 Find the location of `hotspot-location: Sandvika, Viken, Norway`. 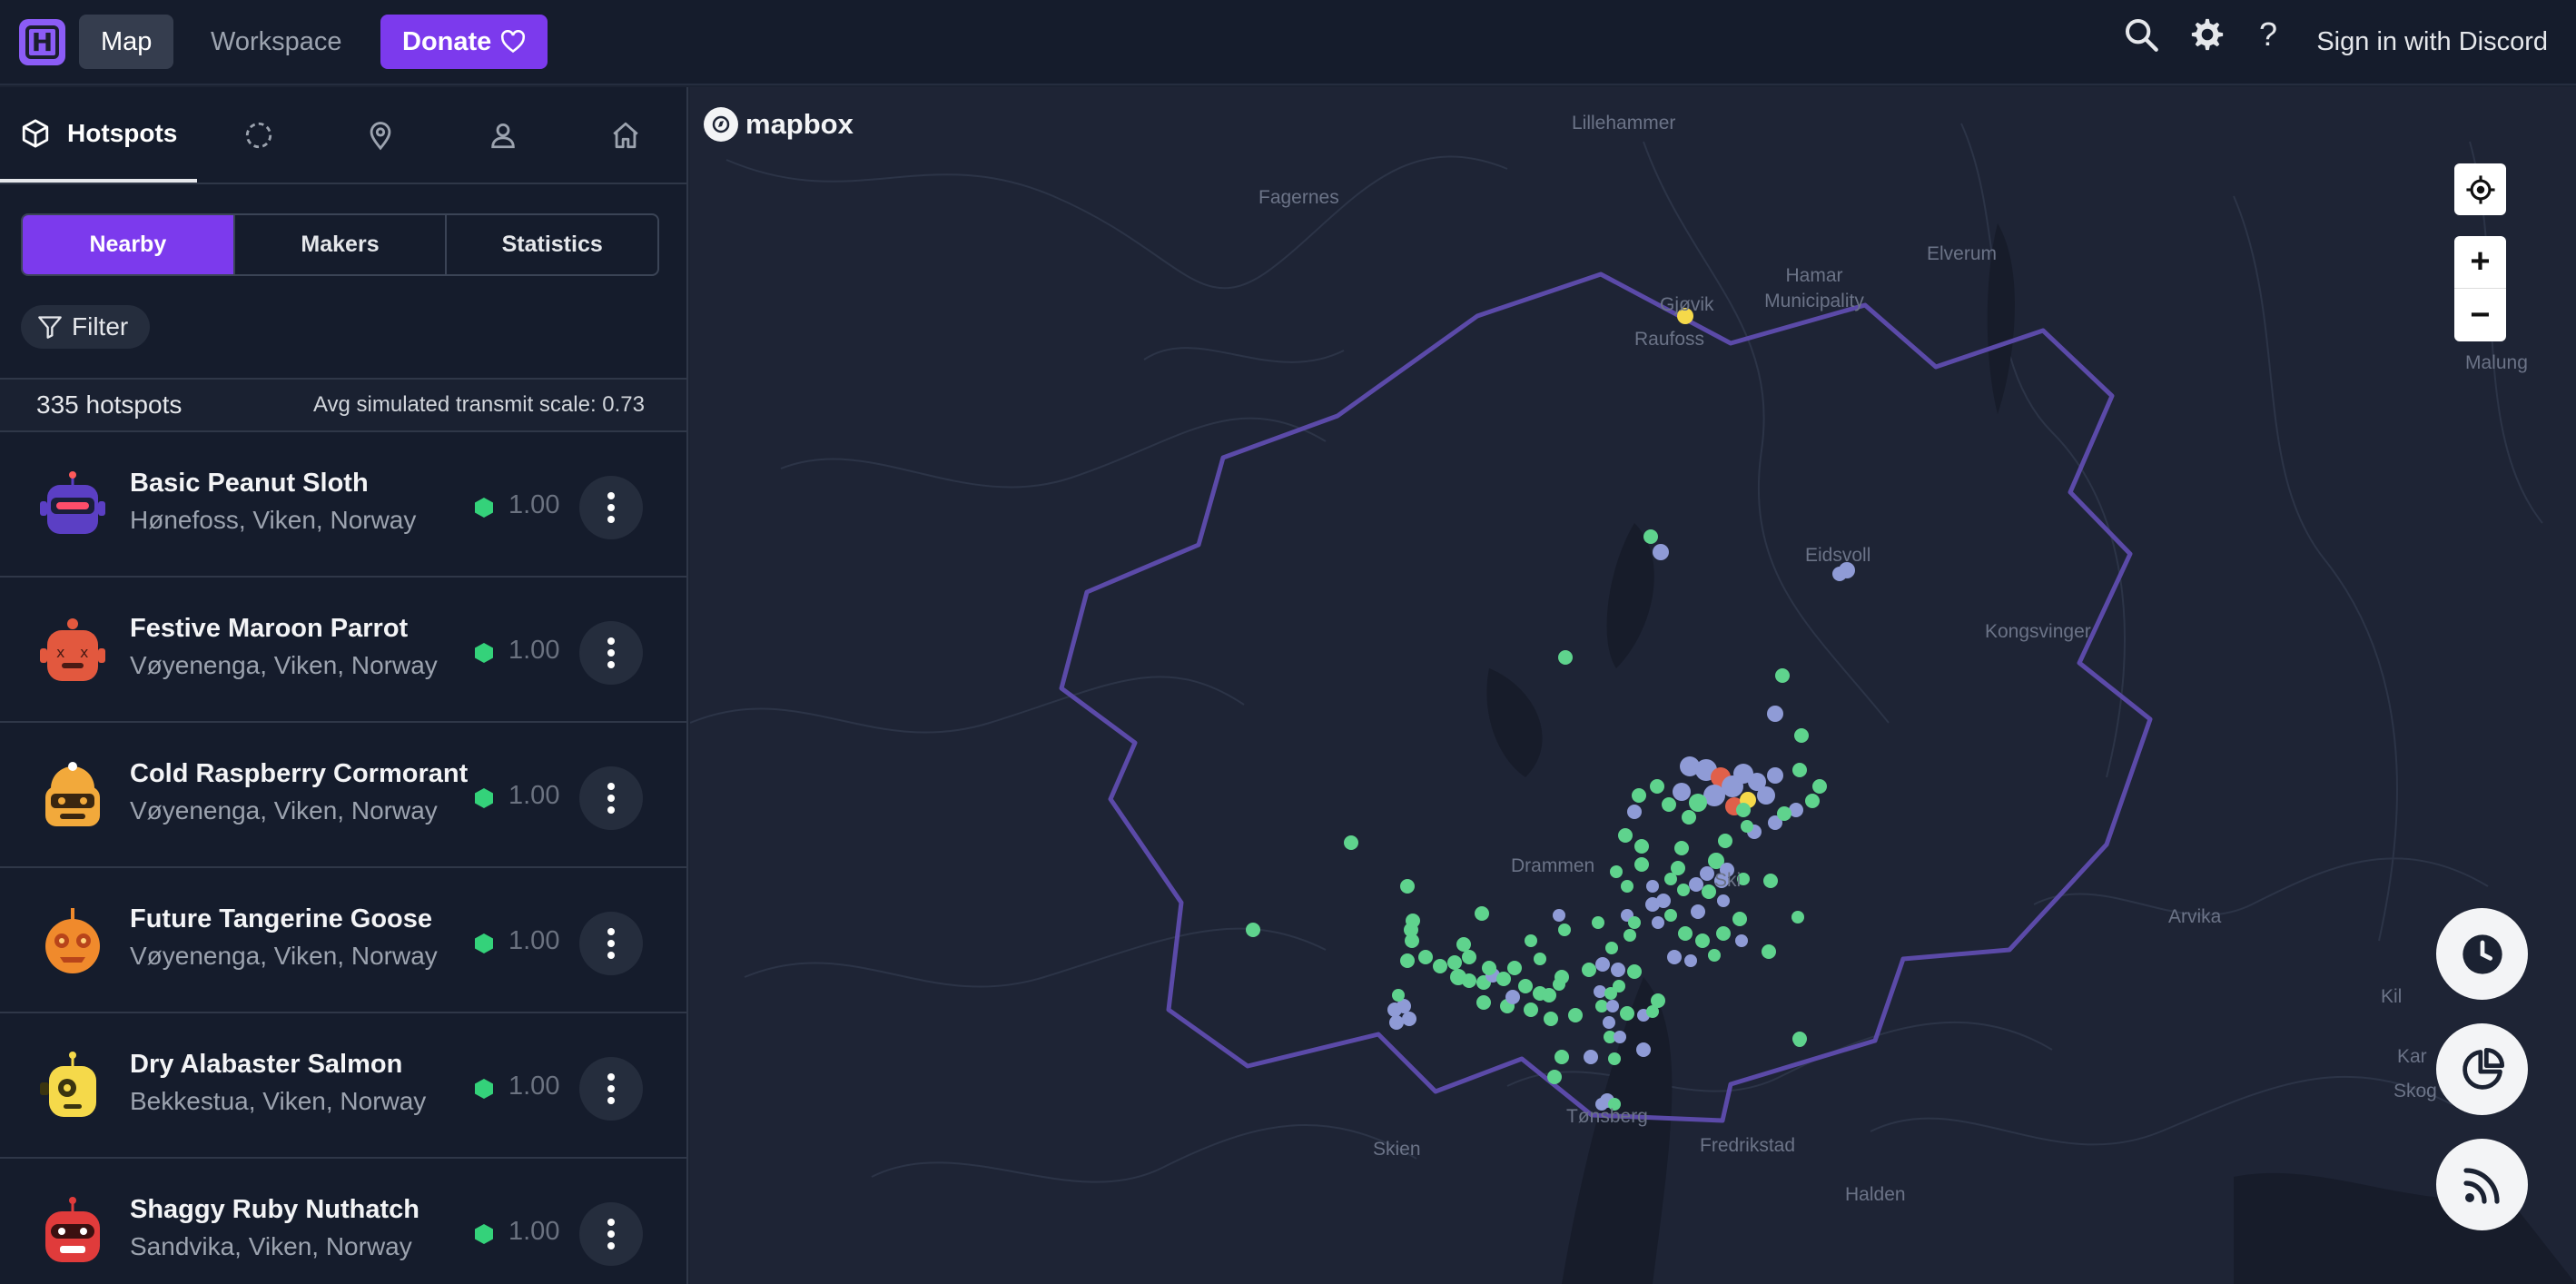

hotspot-location: Sandvika, Viken, Norway is located at coordinates (271, 1246).